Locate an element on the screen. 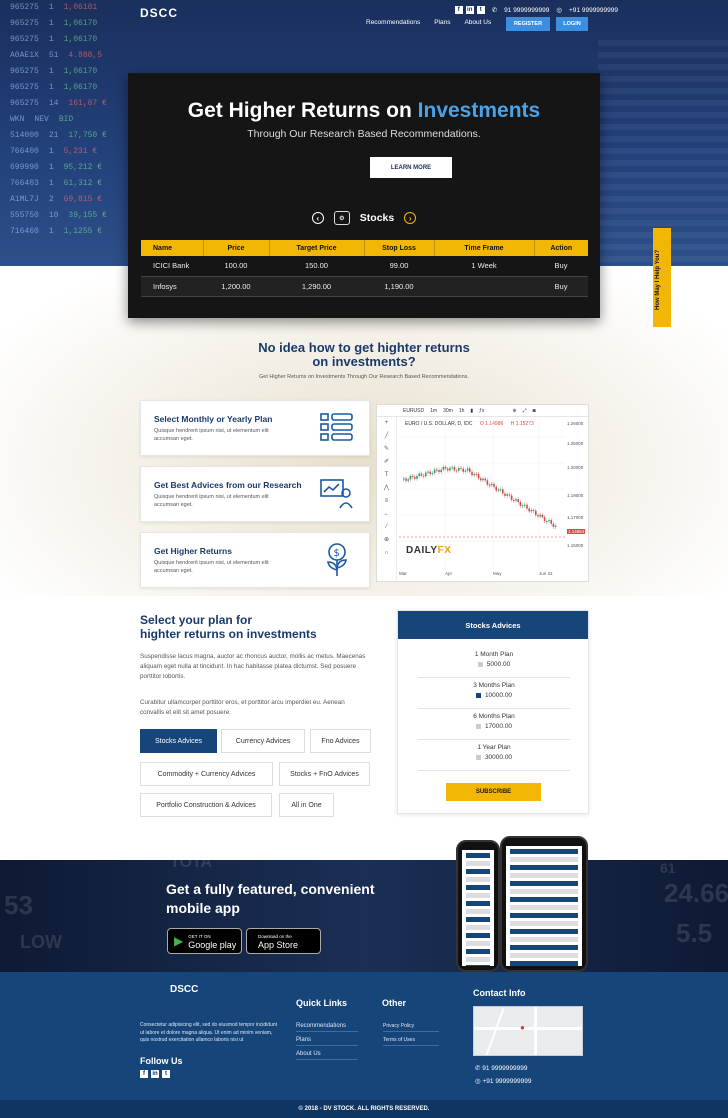 Image resolution: width=728 pixels, height=1118 pixels. th-time-frame: Time Frame is located at coordinates (484, 248).